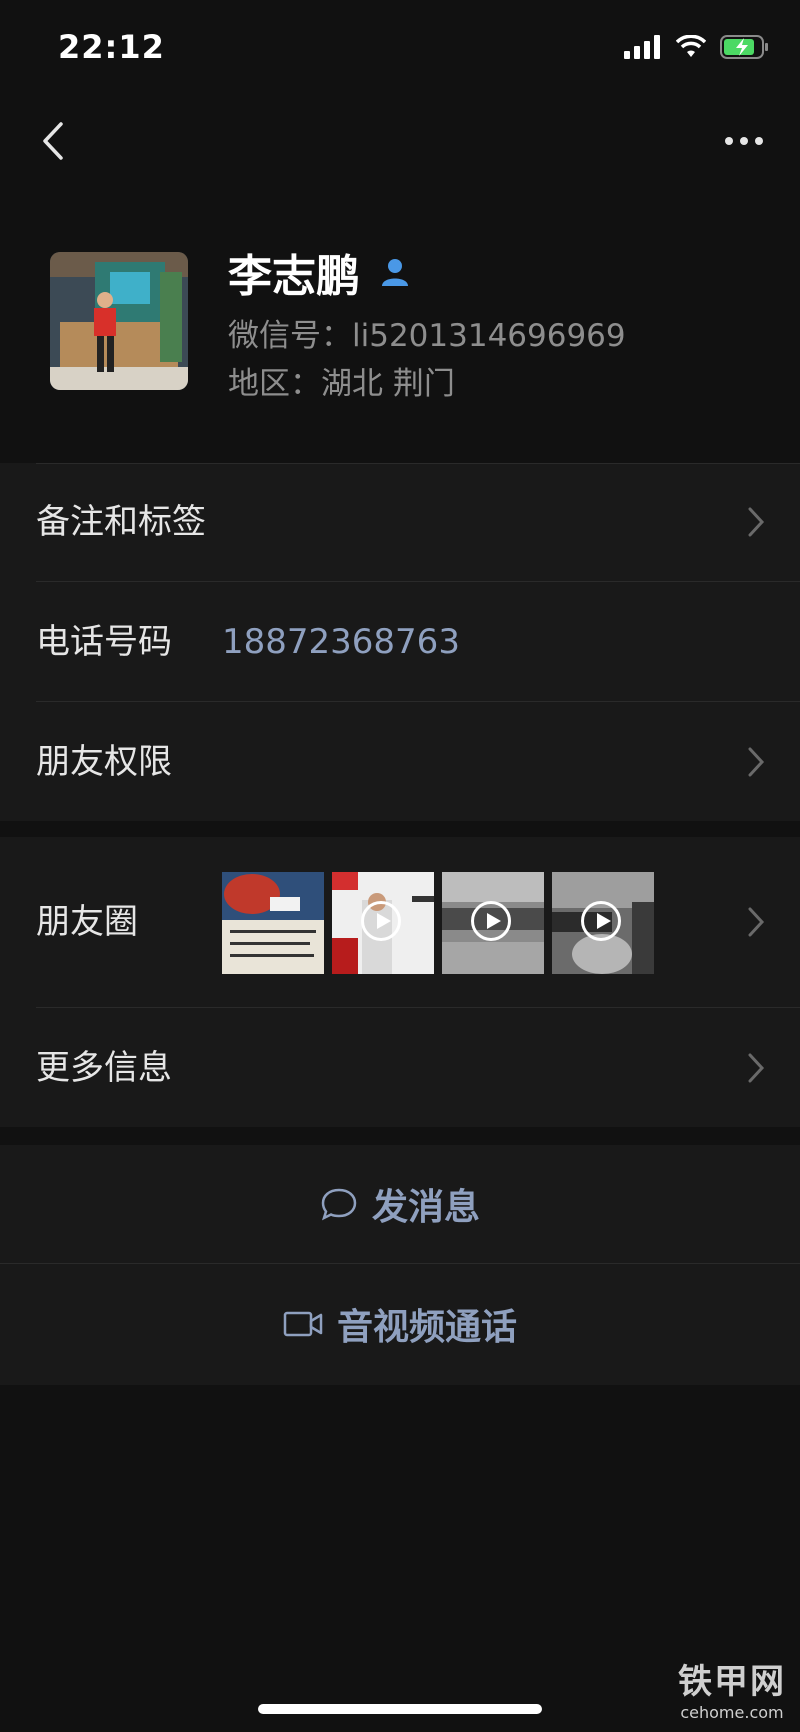 This screenshot has height=1732, width=800. I want to click on send-message-label: 发消息, so click(425, 1207).